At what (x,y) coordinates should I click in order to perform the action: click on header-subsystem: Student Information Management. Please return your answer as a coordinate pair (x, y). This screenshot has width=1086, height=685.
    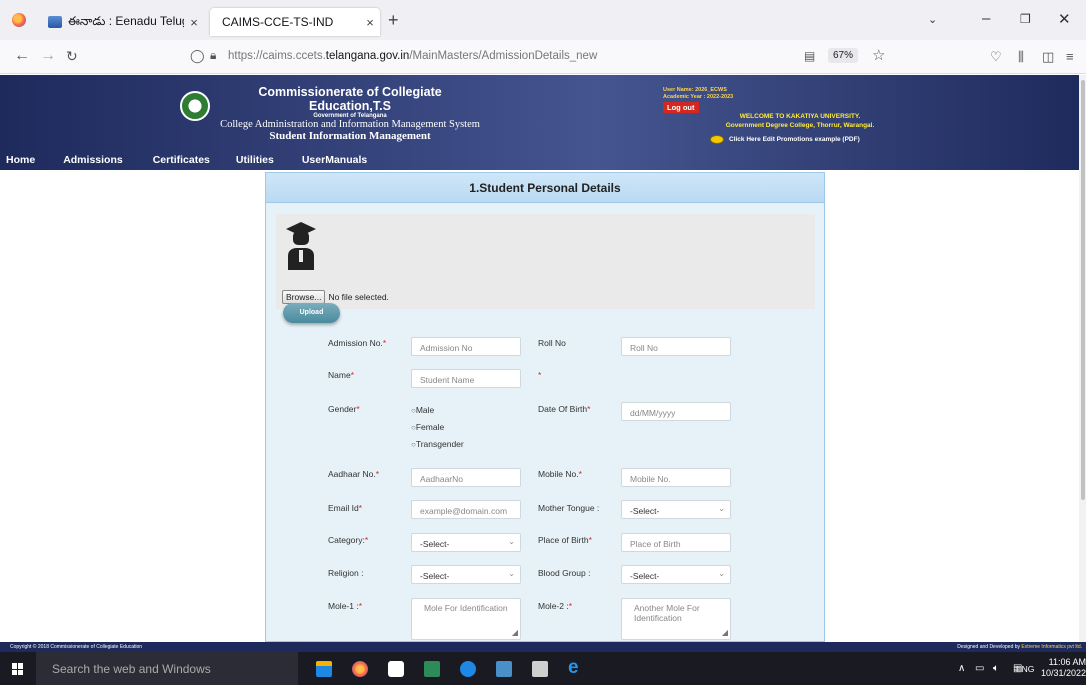
    Looking at the image, I should click on (350, 136).